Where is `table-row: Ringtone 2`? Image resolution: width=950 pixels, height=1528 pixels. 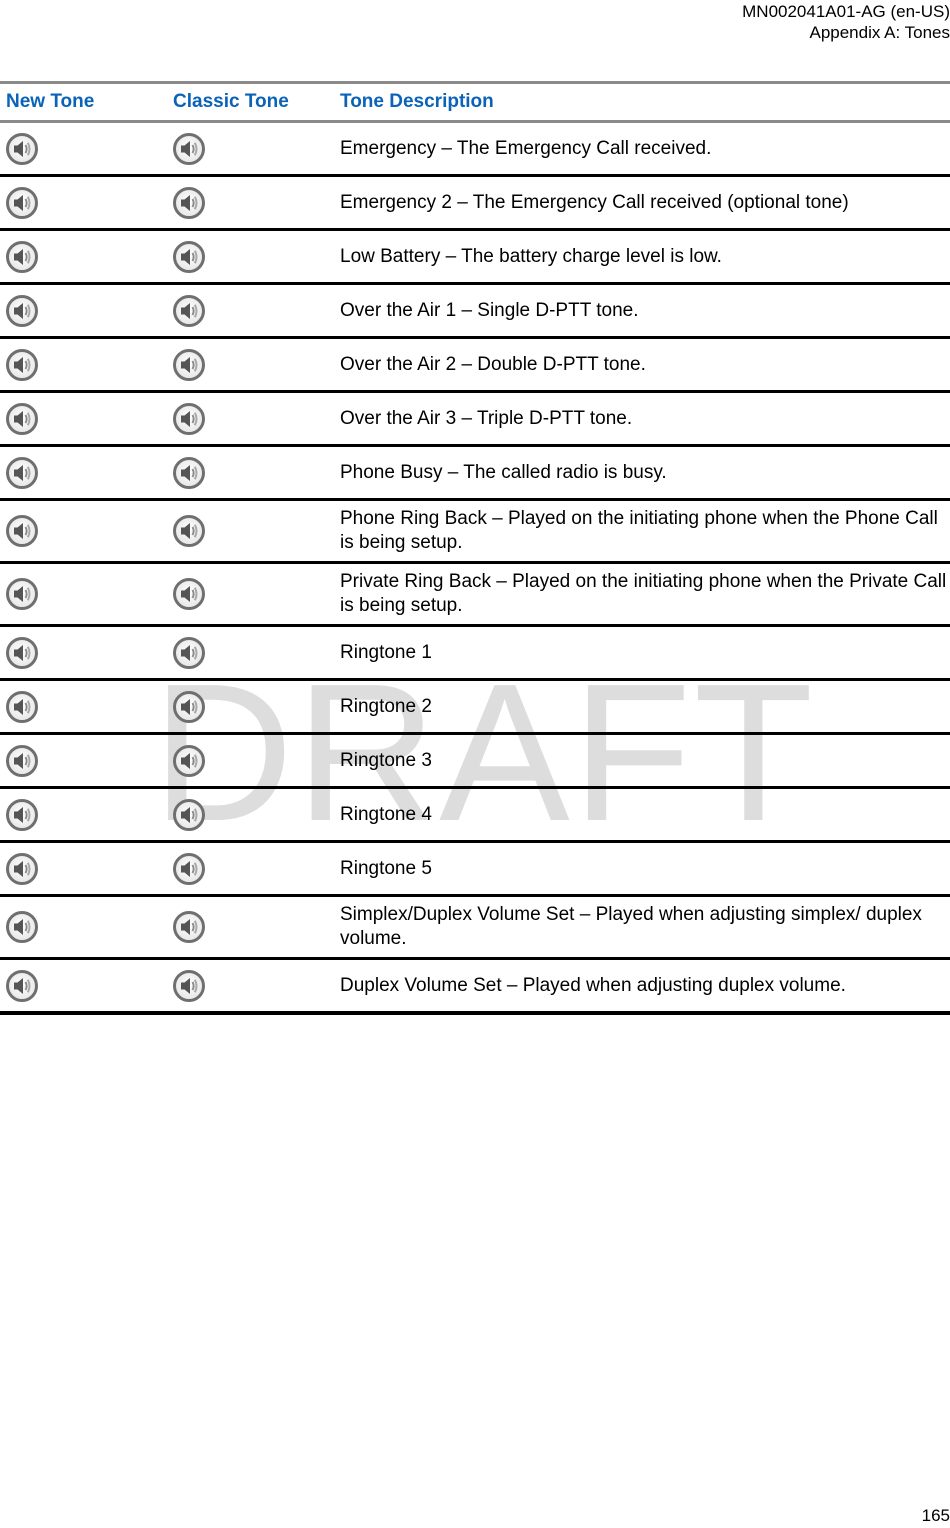
table-row: Ringtone 2 is located at coordinates (475, 707).